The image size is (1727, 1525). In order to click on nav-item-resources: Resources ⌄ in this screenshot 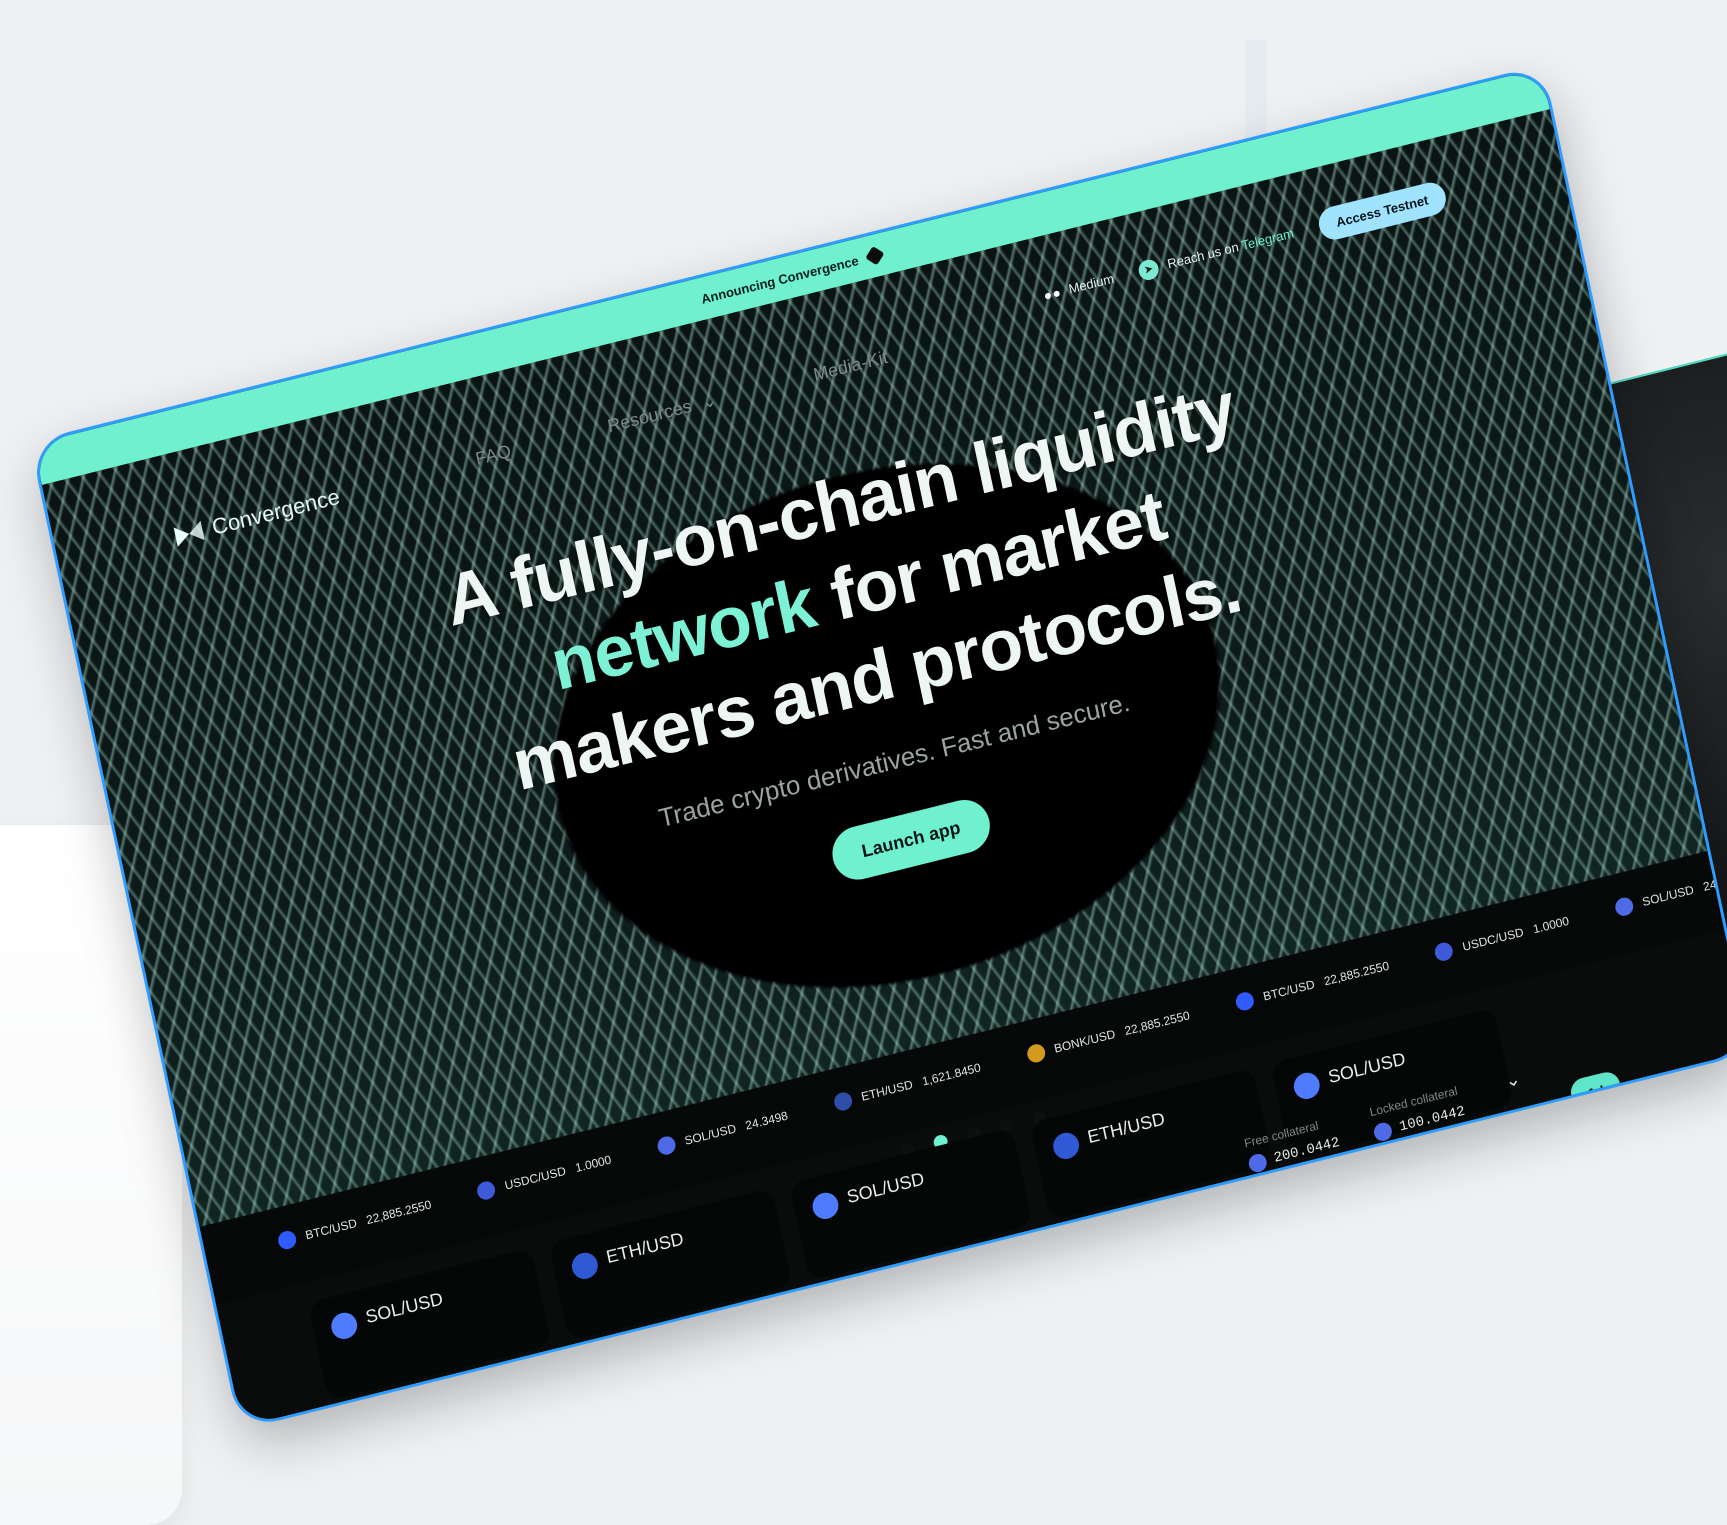, I will do `click(662, 413)`.